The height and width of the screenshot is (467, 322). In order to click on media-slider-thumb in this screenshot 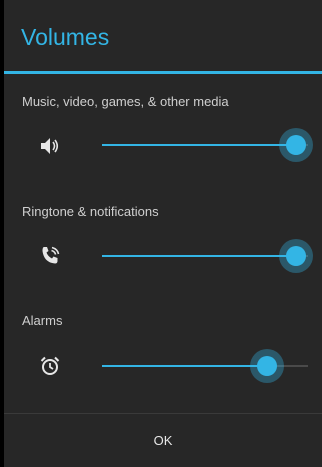, I will do `click(295, 145)`.